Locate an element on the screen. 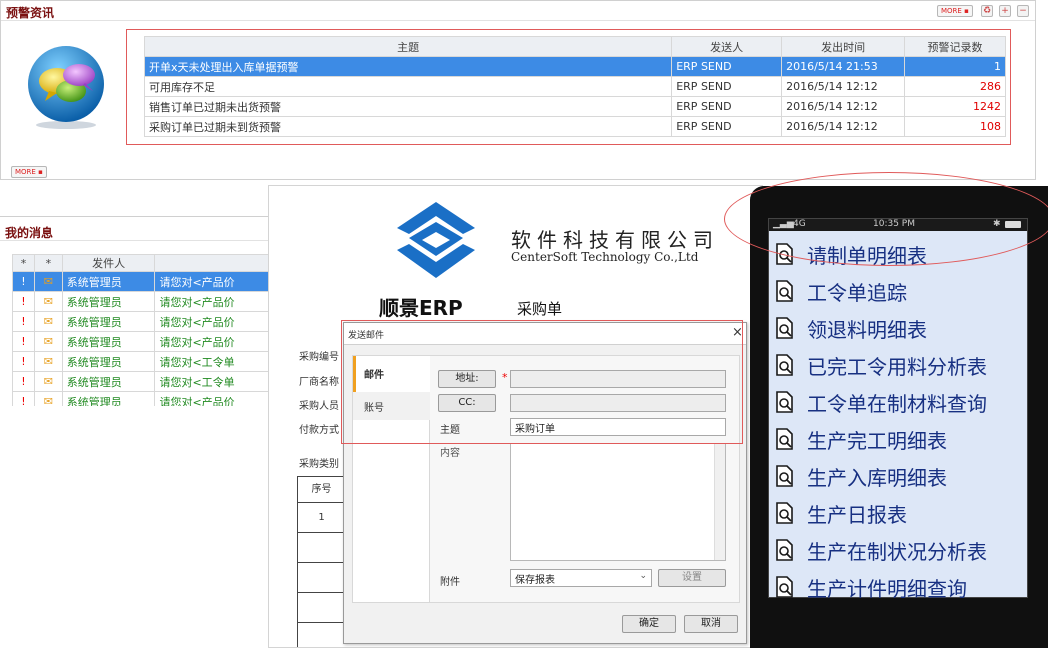  warning-panel-title: 预警资讯 is located at coordinates (30, 13).